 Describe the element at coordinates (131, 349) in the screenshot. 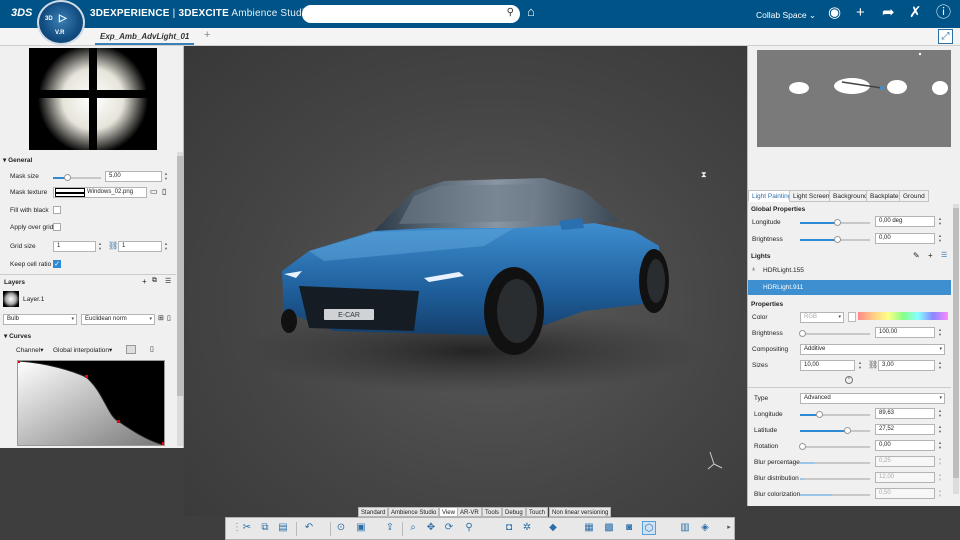

I see `curve-color-swatch` at that location.